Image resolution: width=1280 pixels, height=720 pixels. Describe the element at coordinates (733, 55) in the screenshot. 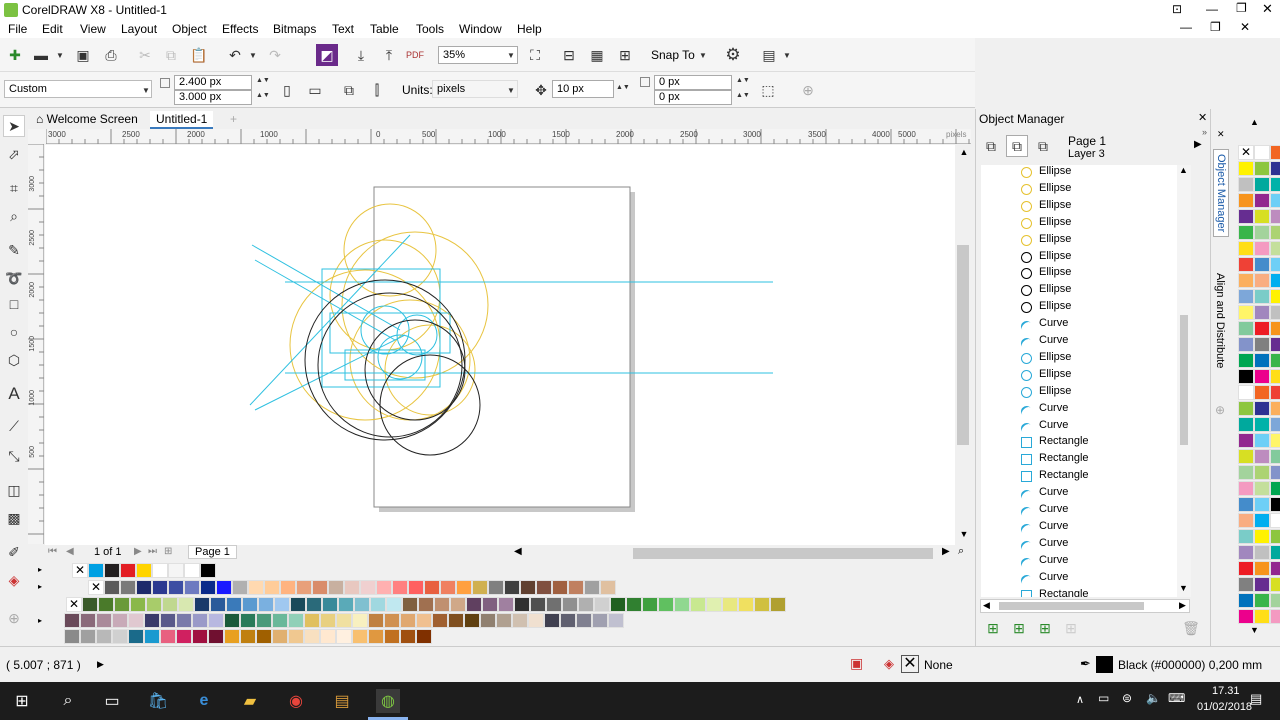

I see `options-gear-icon: ⚙` at that location.